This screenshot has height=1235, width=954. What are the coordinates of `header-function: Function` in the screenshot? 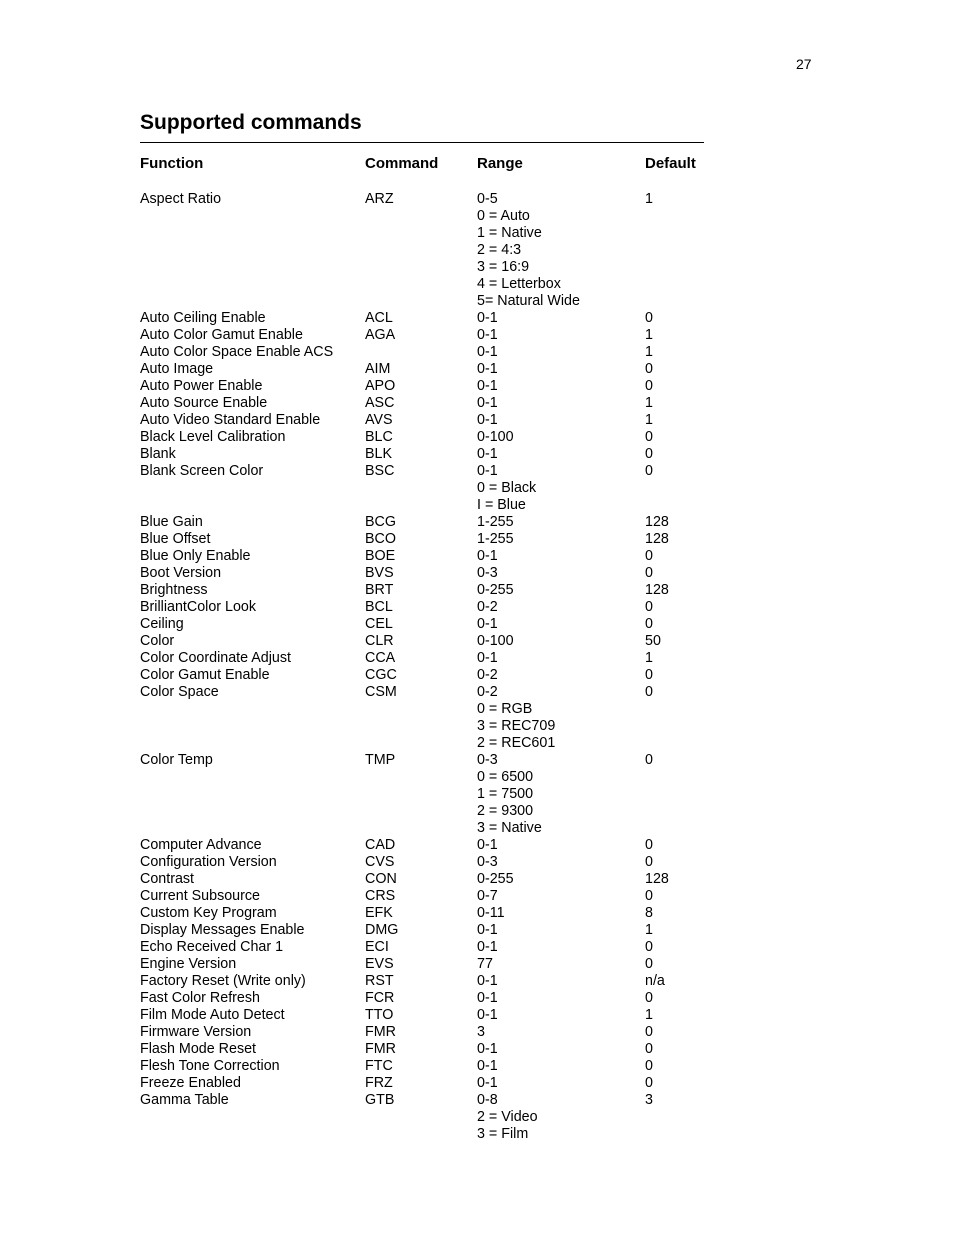 It's located at (172, 163).